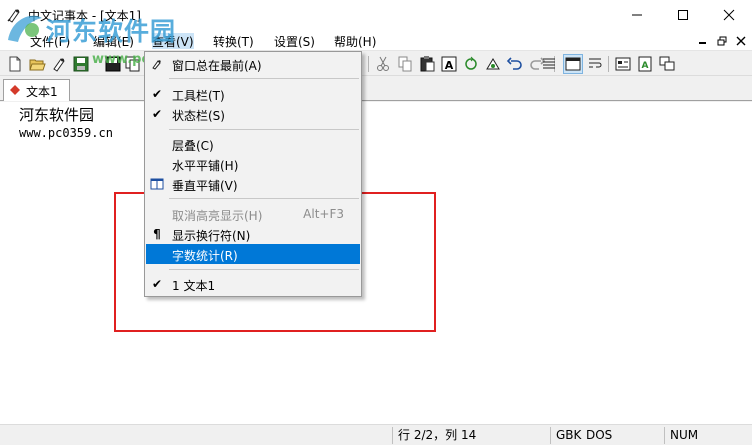  What do you see at coordinates (198, 116) in the screenshot?
I see `menu-item-label: 状态栏(S)` at bounding box center [198, 116].